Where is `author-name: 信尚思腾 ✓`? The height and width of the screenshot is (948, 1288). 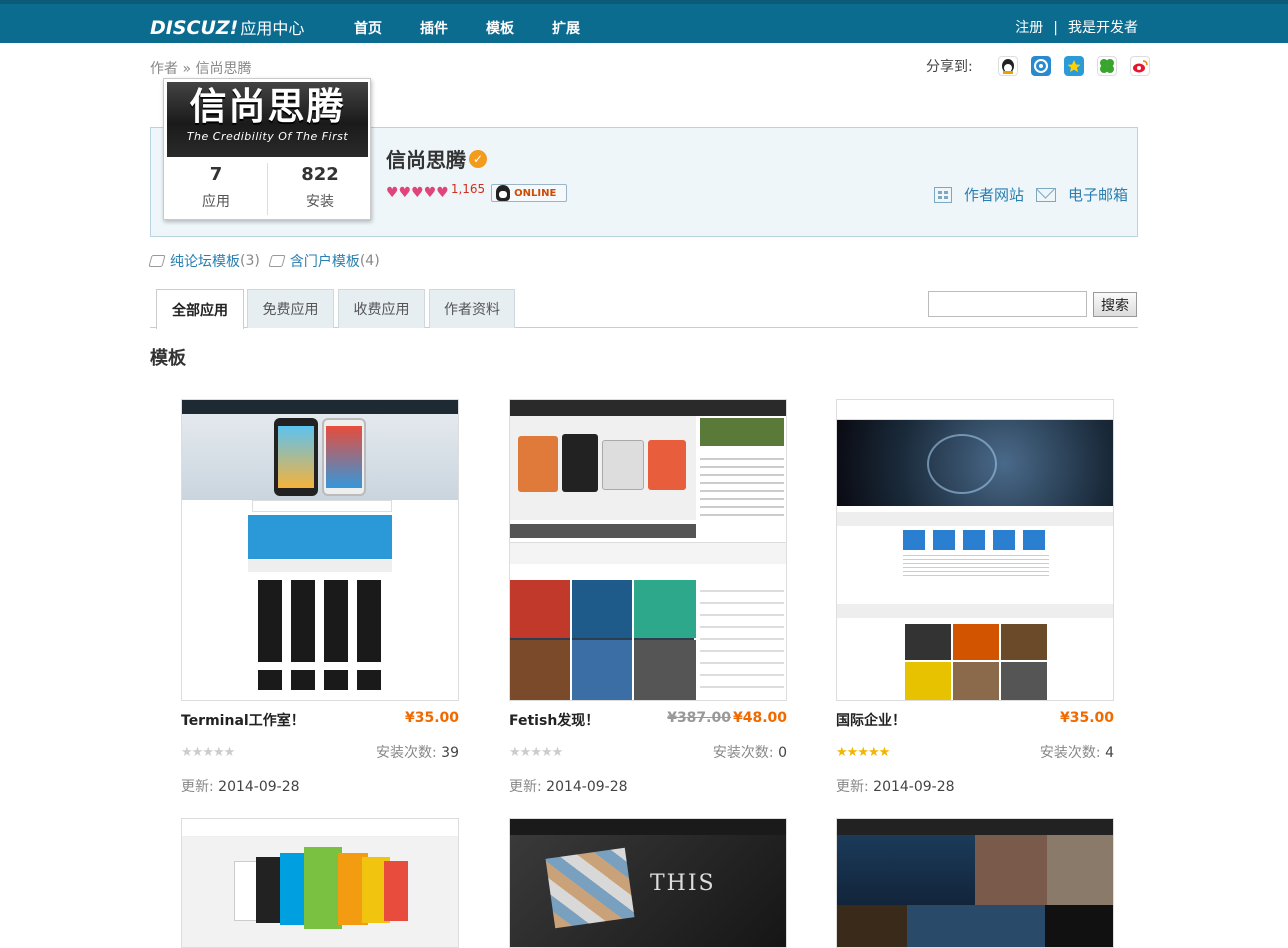
author-name: 信尚思腾 ✓ is located at coordinates (436, 158).